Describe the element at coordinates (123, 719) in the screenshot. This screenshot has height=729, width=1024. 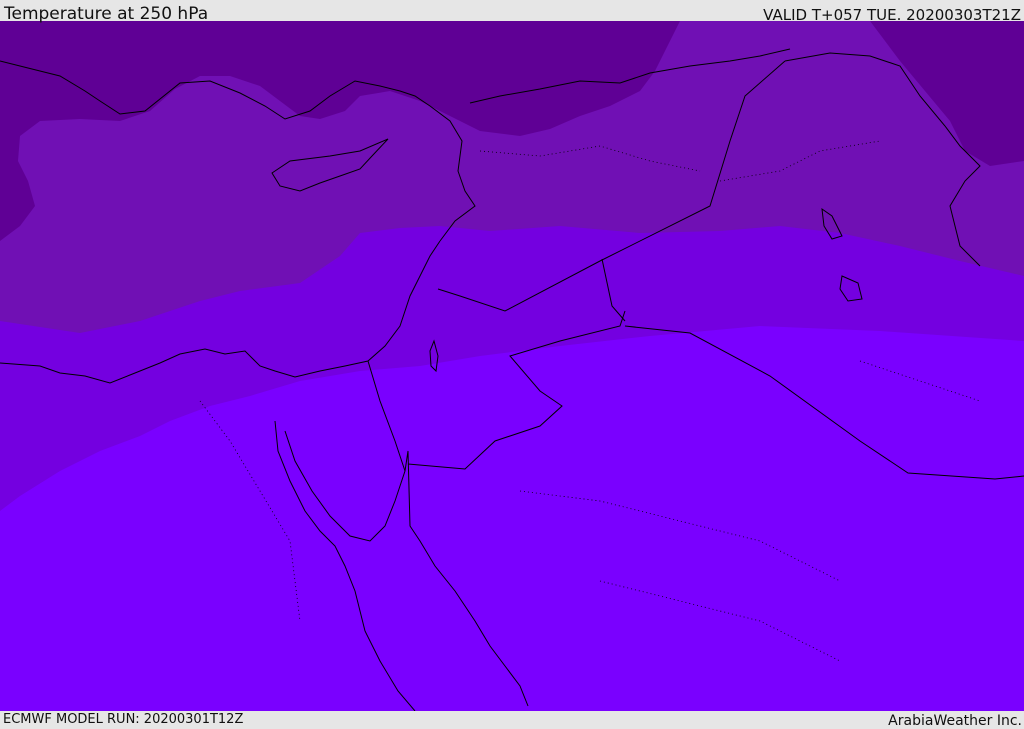
I see `model-run-label: ECMWF MODEL RUN: 20200301T12Z` at that location.